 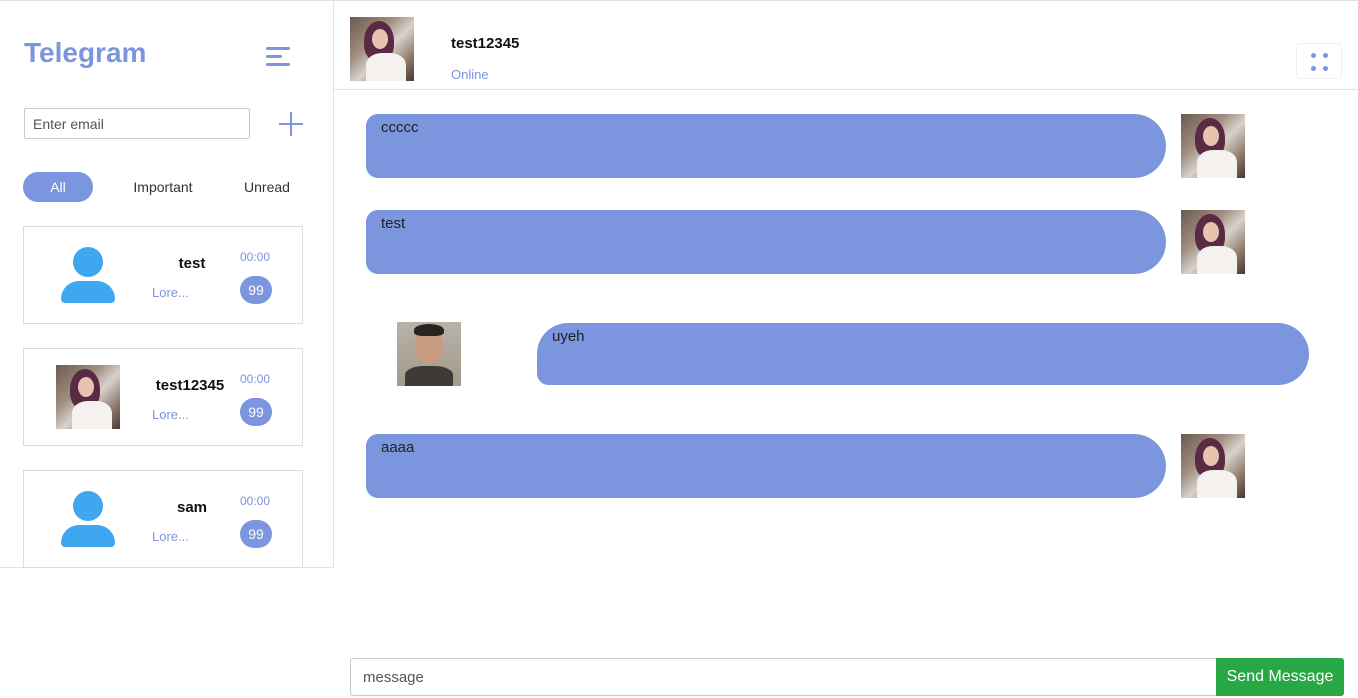 I want to click on tab-unread: Unread, so click(x=267, y=187).